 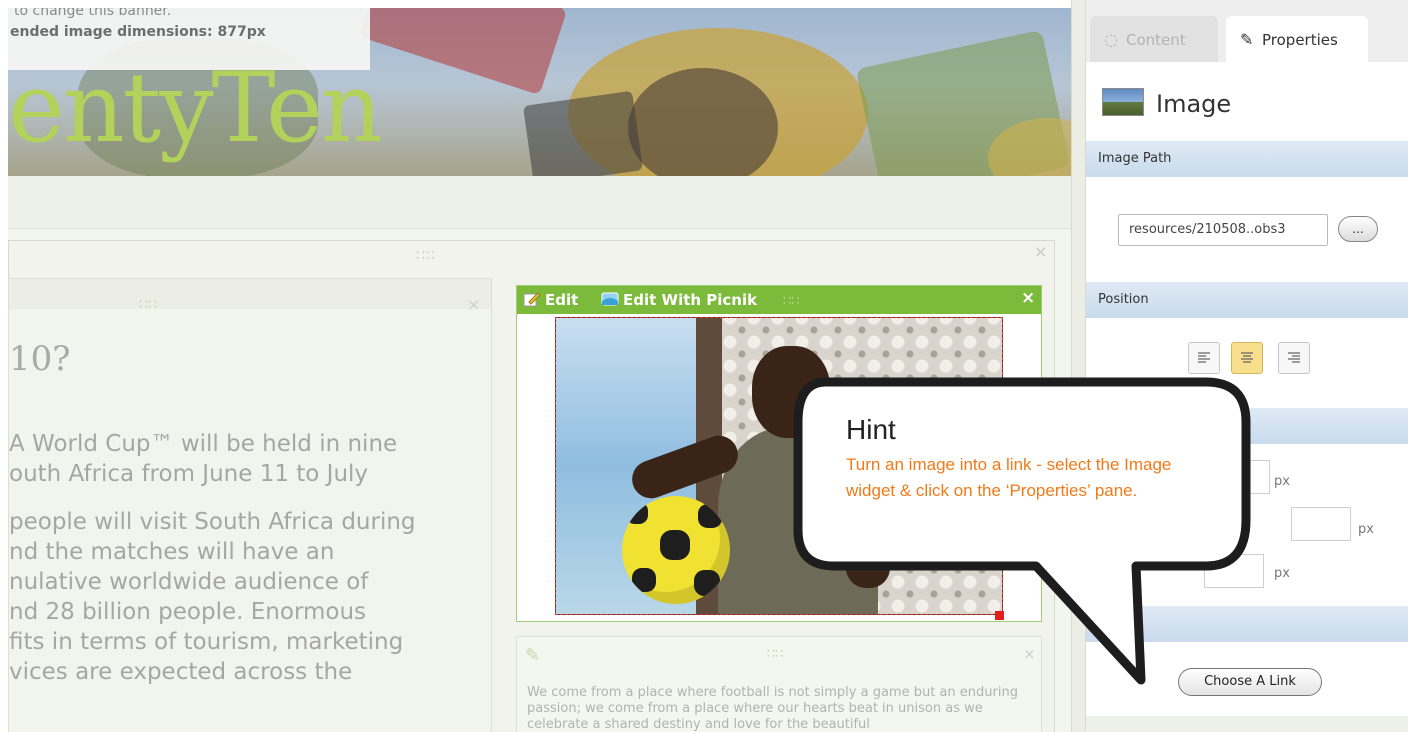 I want to click on widget-type-label: Image, so click(x=1194, y=104).